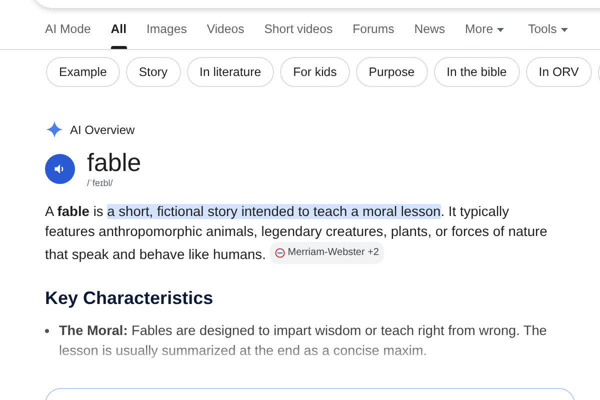 The width and height of the screenshot is (600, 400). What do you see at coordinates (279, 253) in the screenshot?
I see `source-logo-icon` at bounding box center [279, 253].